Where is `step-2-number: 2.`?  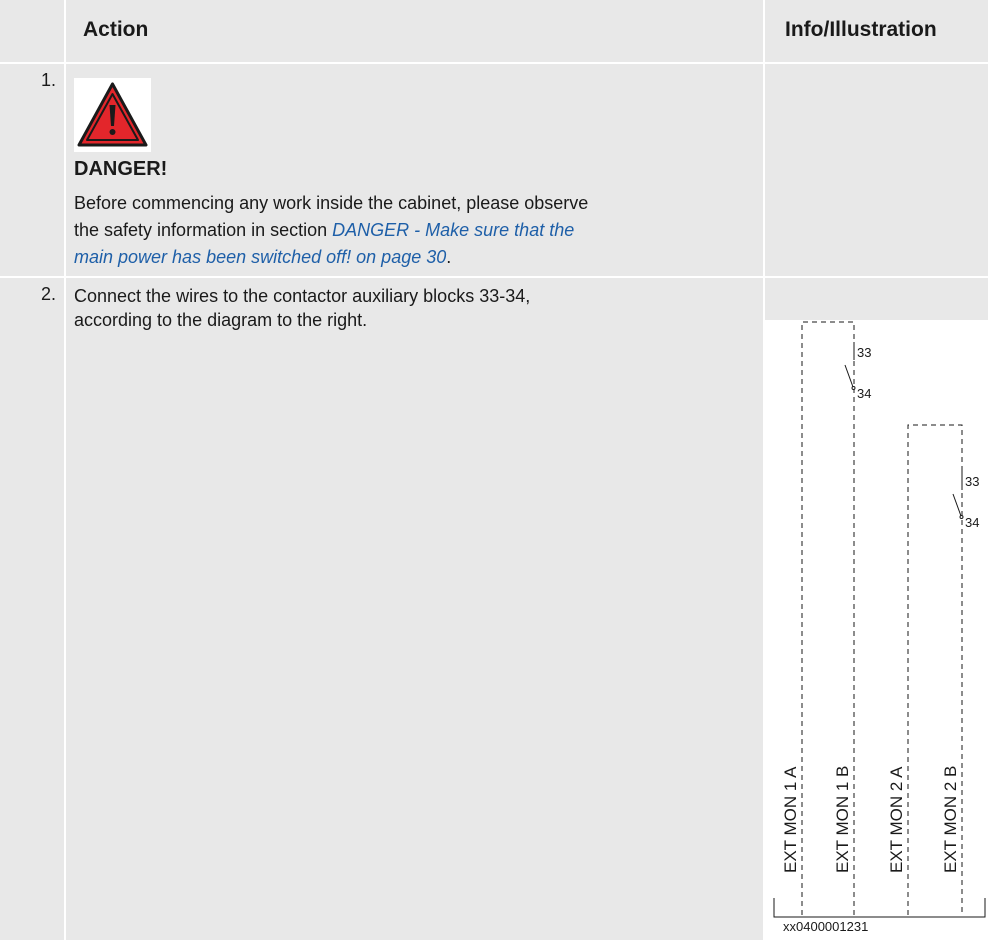 step-2-number: 2. is located at coordinates (48, 294).